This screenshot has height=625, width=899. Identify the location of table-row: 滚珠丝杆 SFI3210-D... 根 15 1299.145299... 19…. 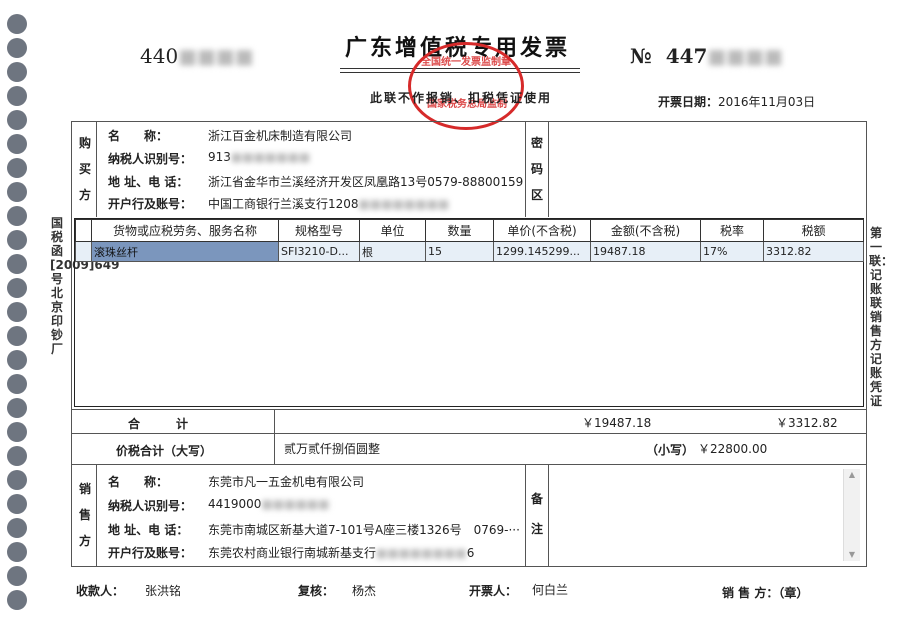
(469, 251).